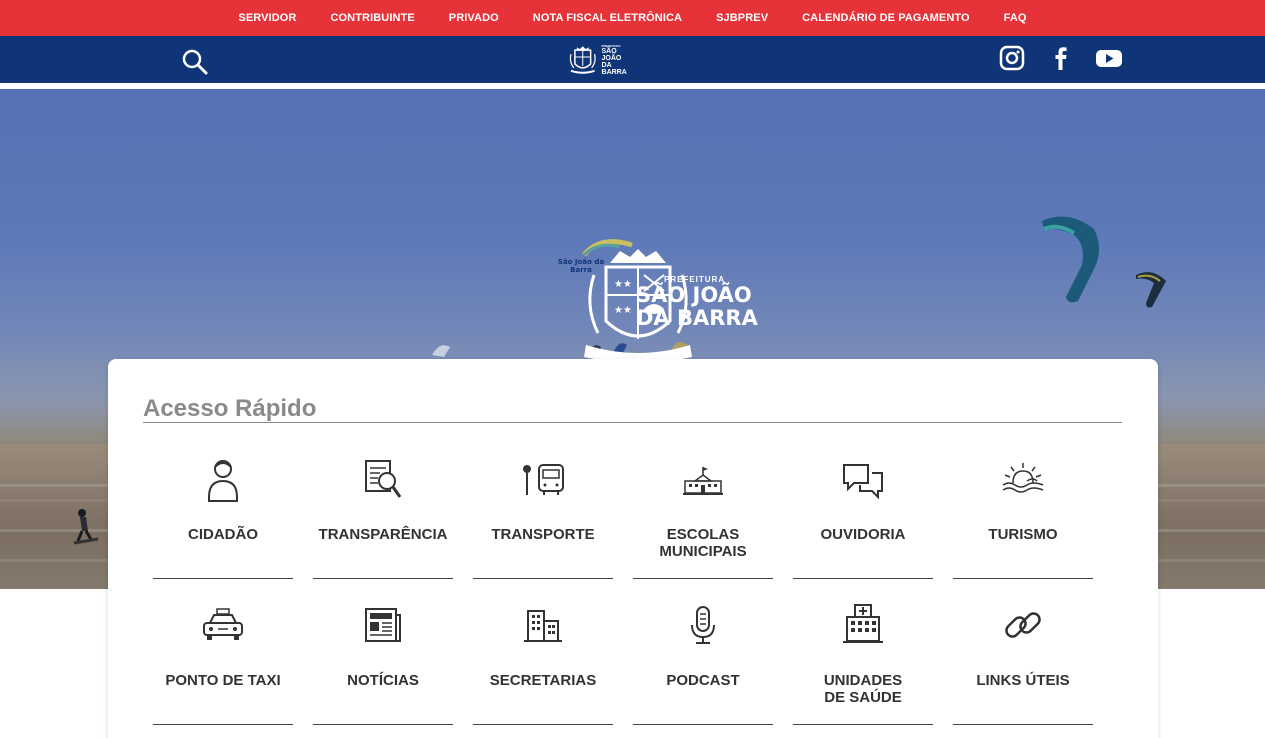  I want to click on quick-item-label: CIDADÃO, so click(223, 534).